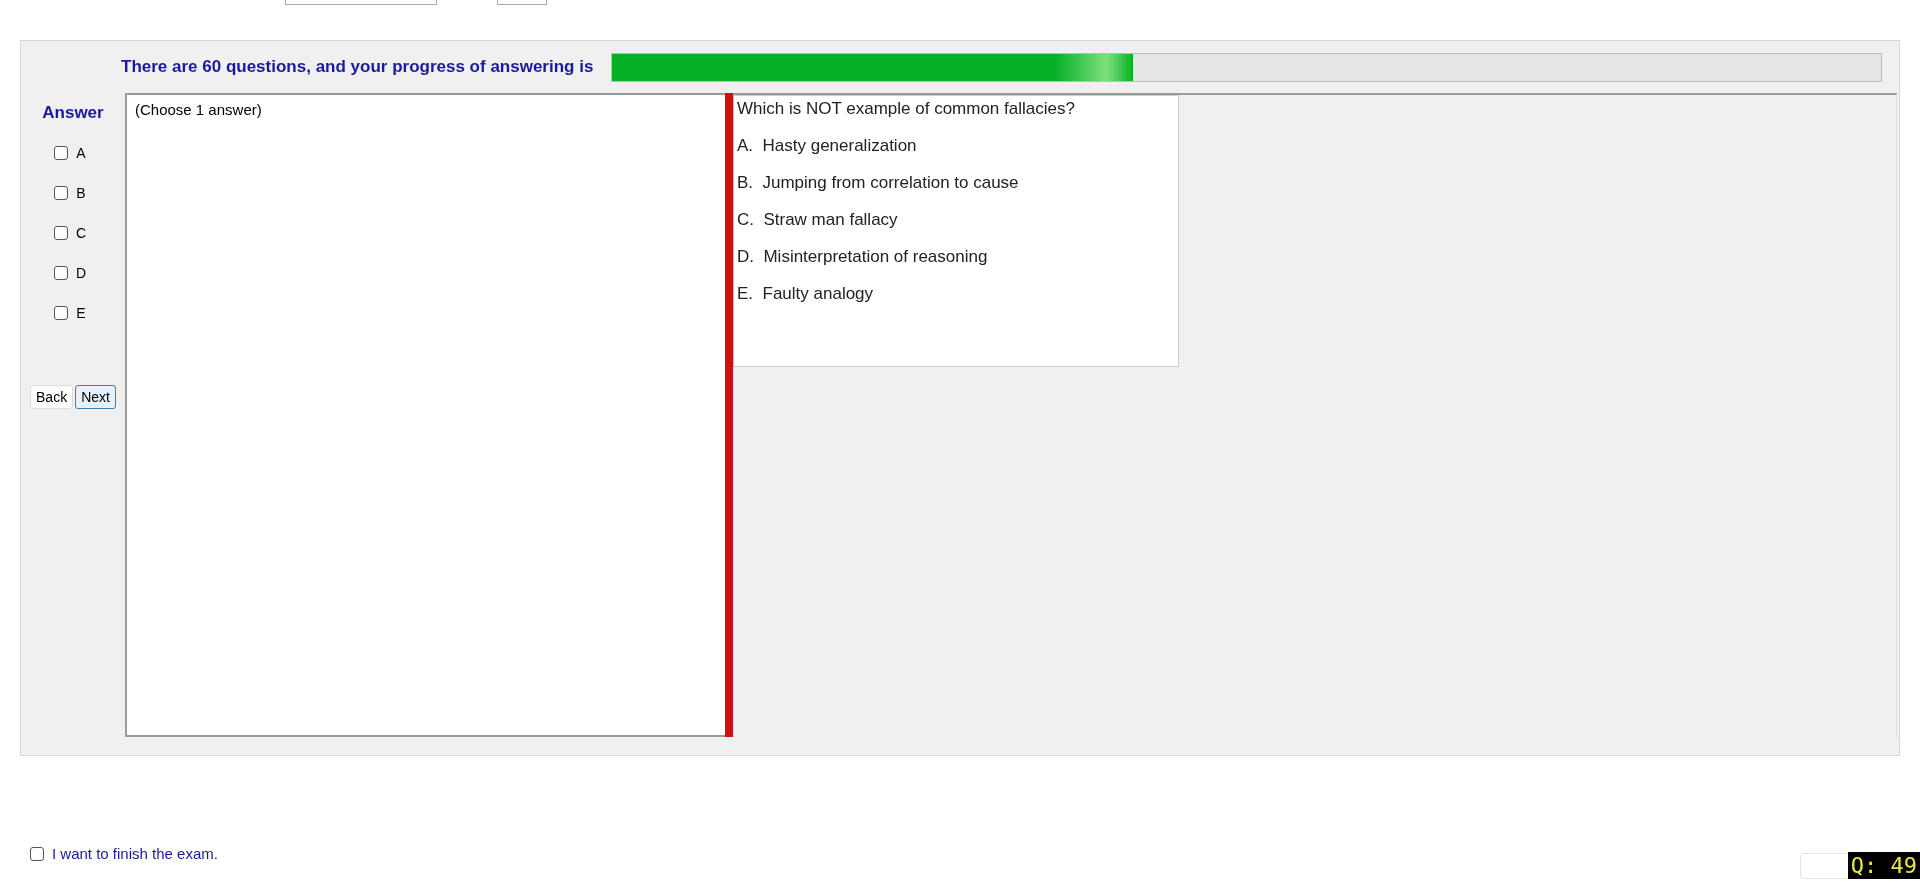  Describe the element at coordinates (81, 273) in the screenshot. I see `option-label: D` at that location.